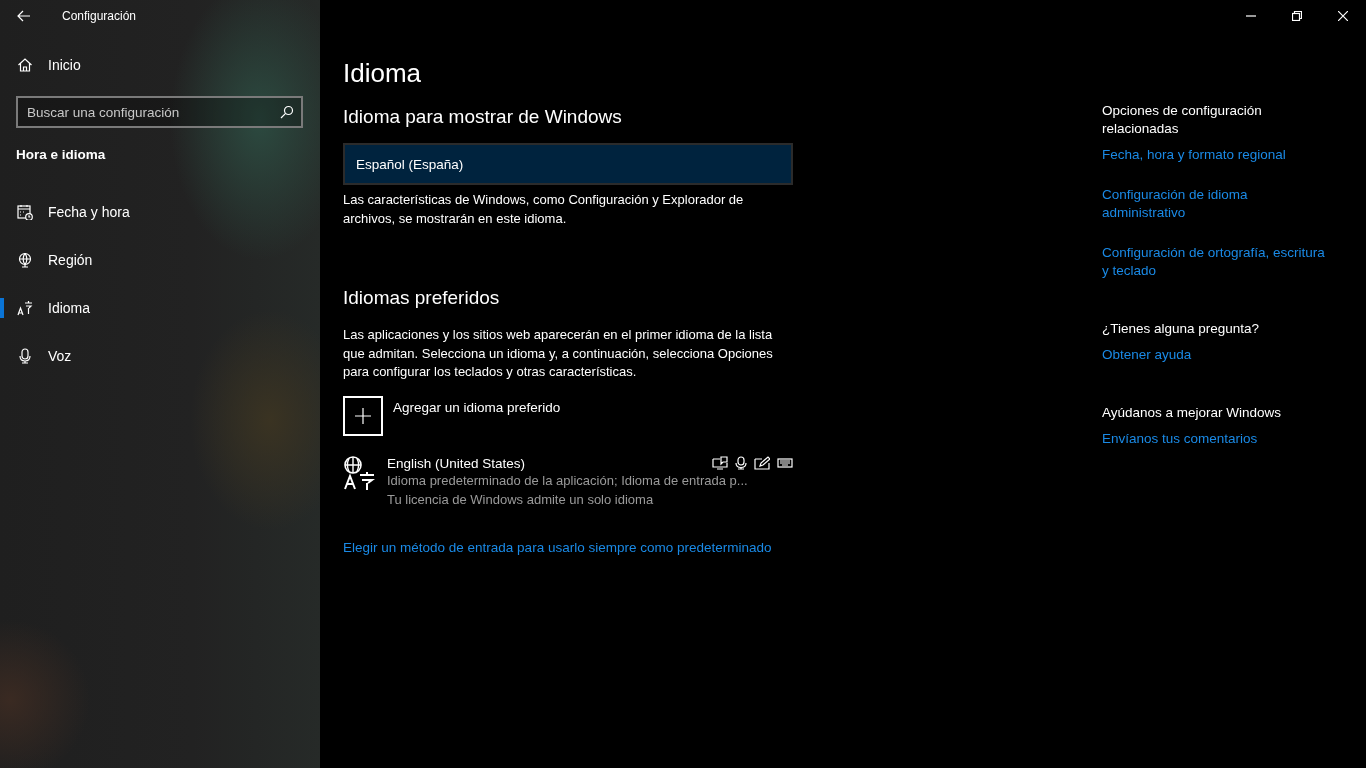 The width and height of the screenshot is (1366, 768). I want to click on description-text: Las características de Windows, como Configuración y Explorador de archivos, se mostrarán en este idioma., so click(544, 209).